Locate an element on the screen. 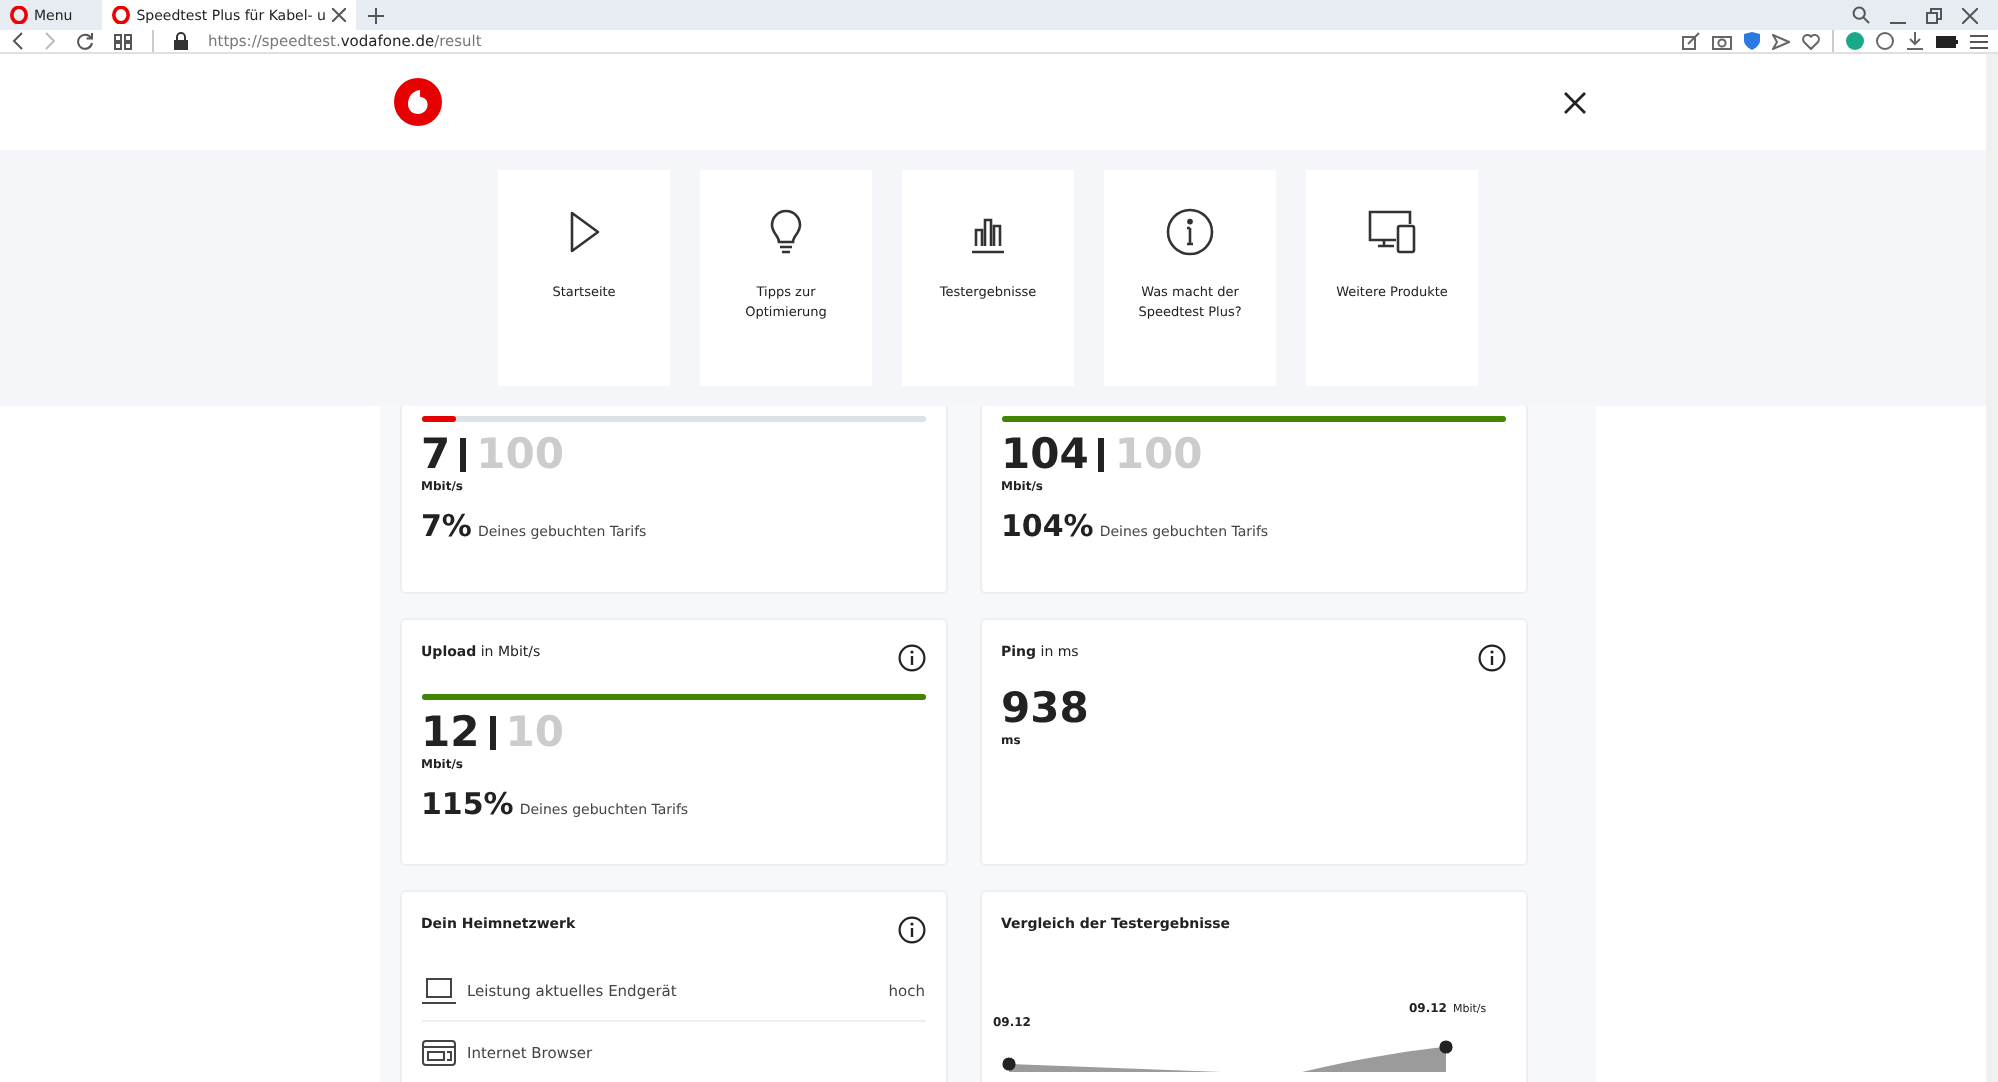  percent-value: 104% is located at coordinates (1047, 526).